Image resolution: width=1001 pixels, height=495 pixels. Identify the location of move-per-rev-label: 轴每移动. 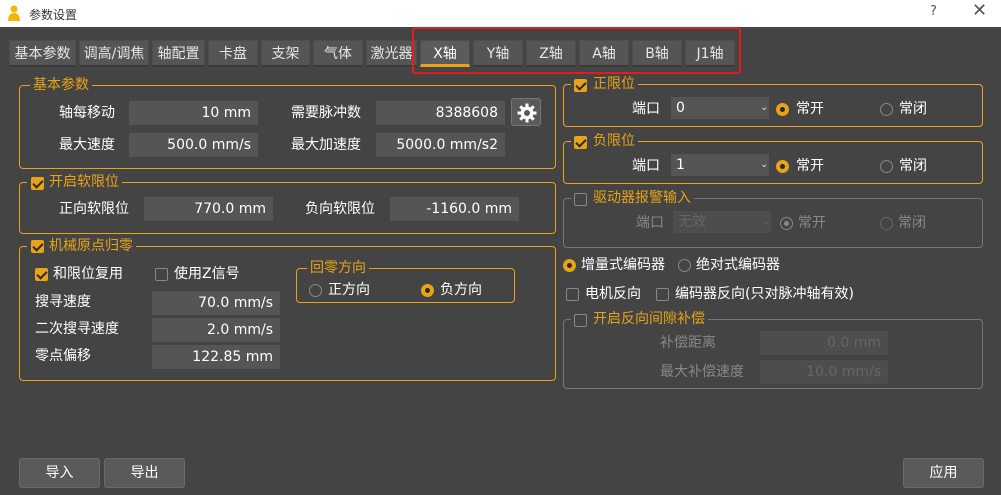
(87, 113).